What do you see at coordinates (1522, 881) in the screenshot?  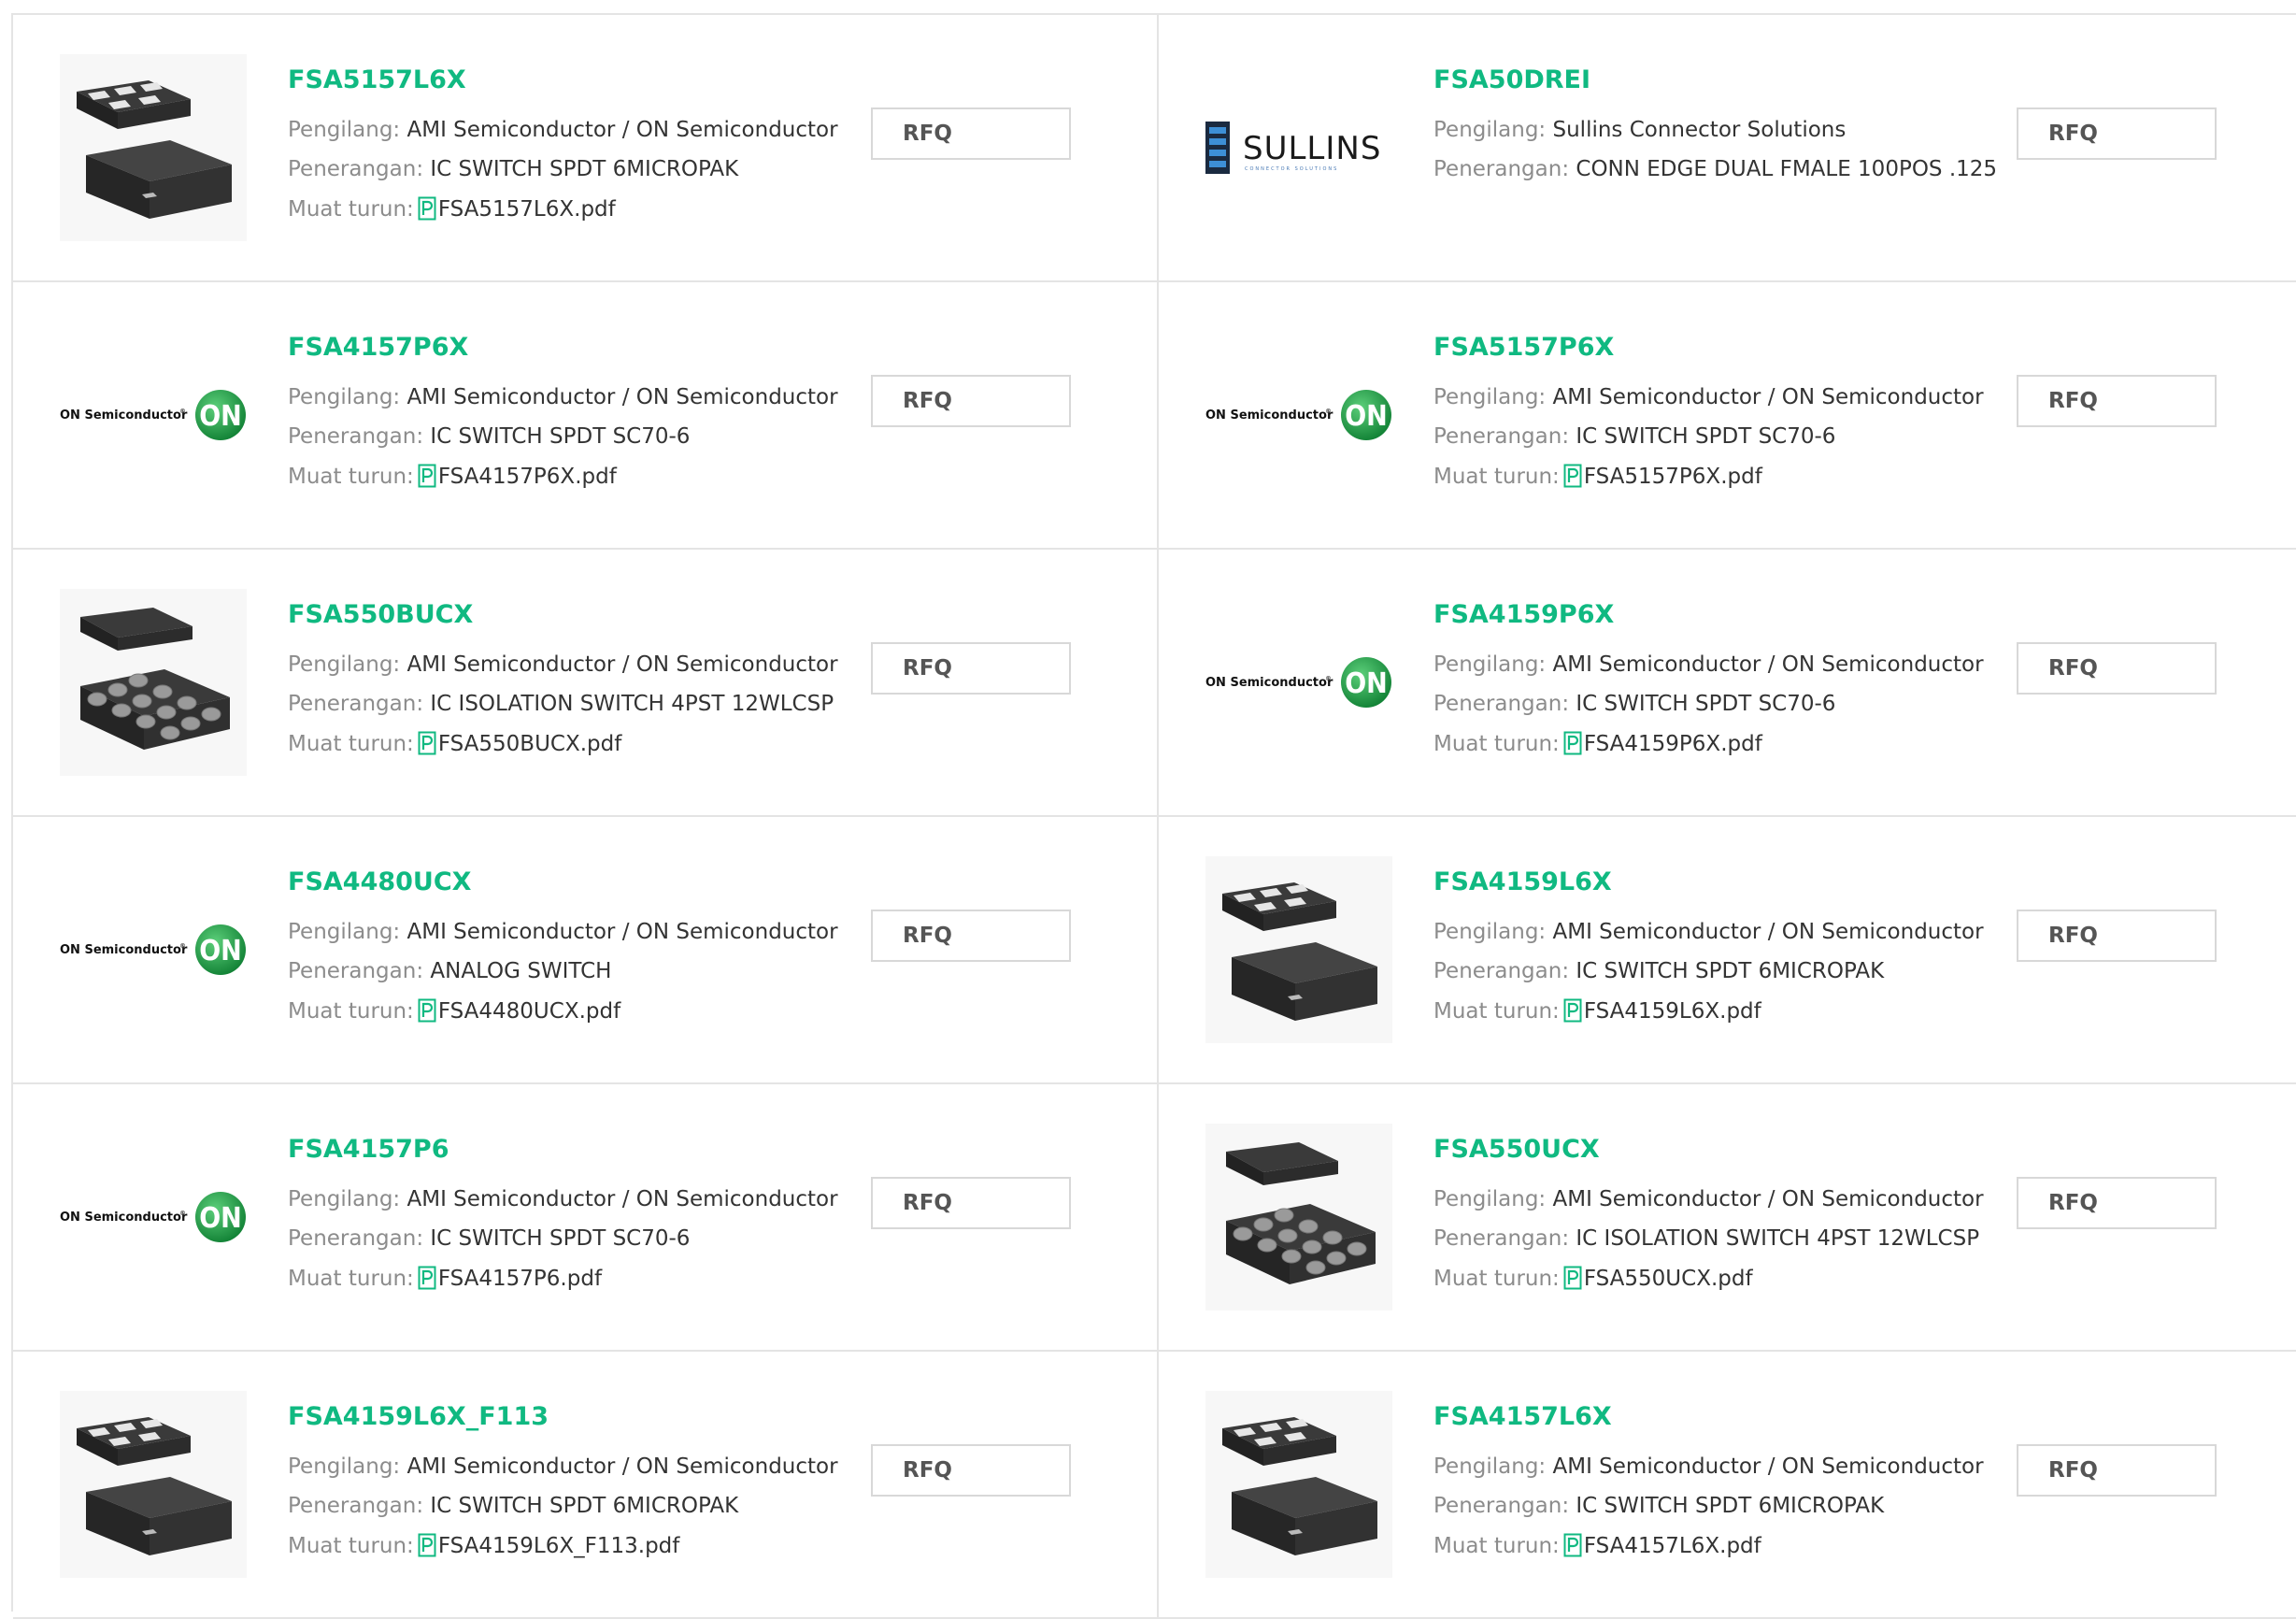 I see `part-number-link: FSA4159L6X` at bounding box center [1522, 881].